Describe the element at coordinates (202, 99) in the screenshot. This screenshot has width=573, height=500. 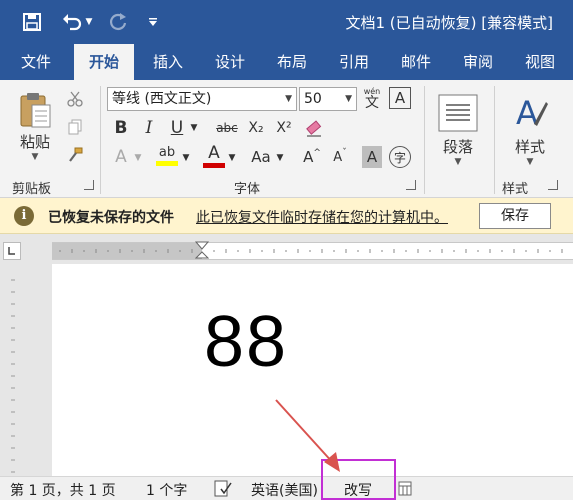
I see `font-name-combo: 等线 (西文正文) ▼` at that location.